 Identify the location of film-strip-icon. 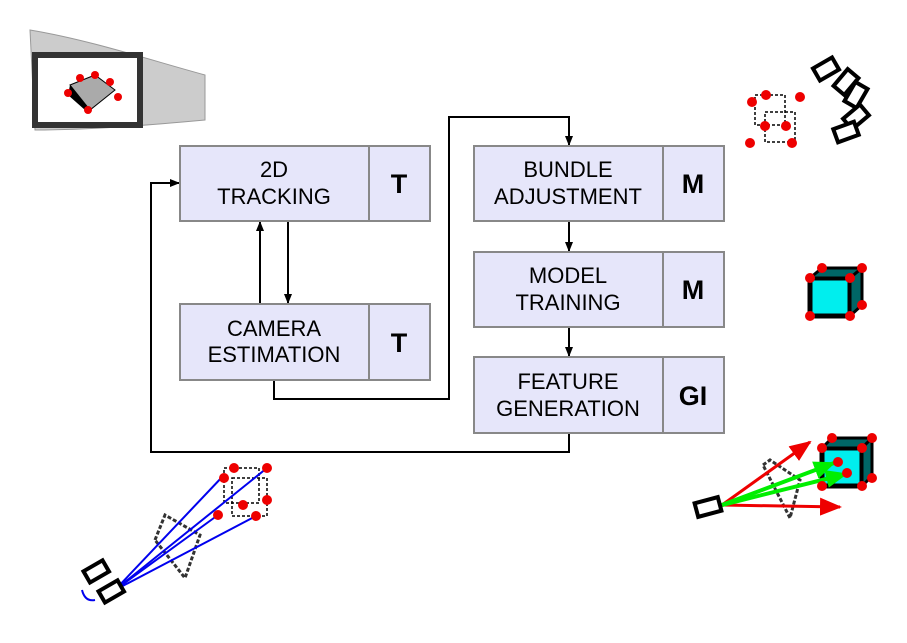
(117, 80).